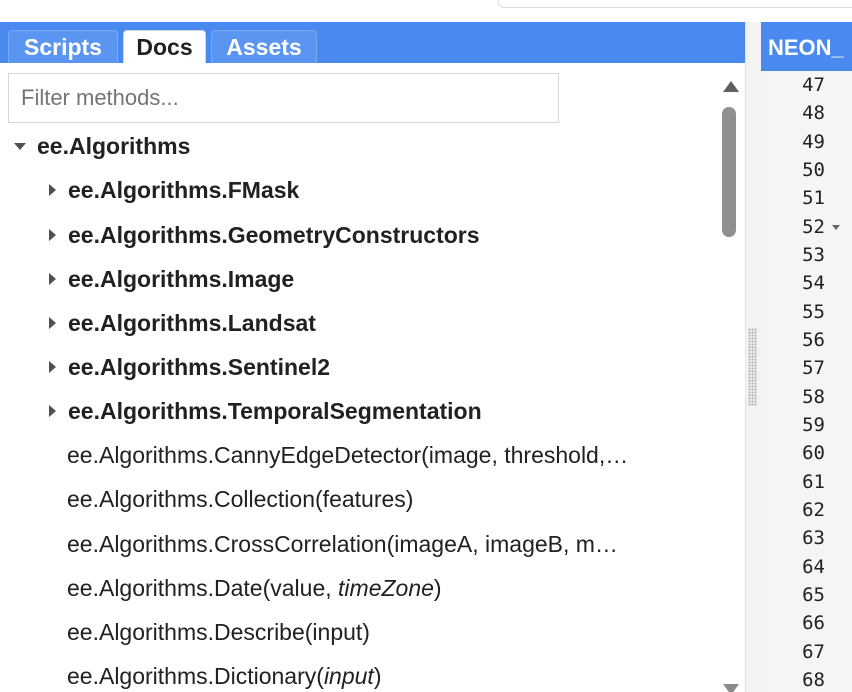  What do you see at coordinates (63, 46) in the screenshot?
I see `tab-scripts: Scripts` at bounding box center [63, 46].